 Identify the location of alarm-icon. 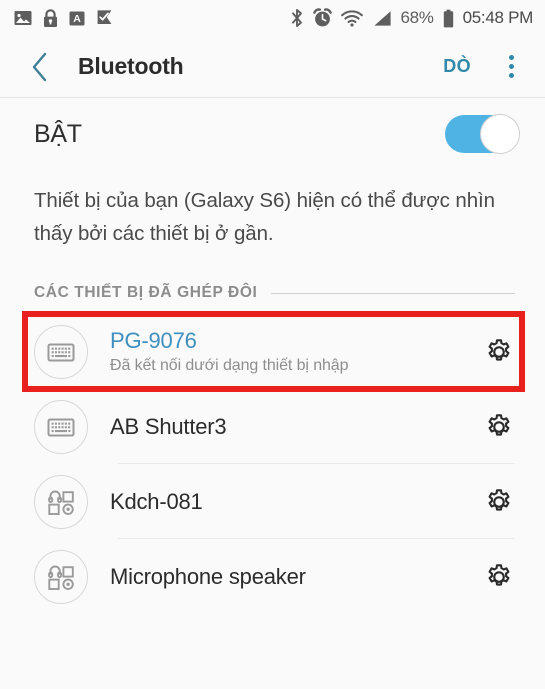
(322, 17).